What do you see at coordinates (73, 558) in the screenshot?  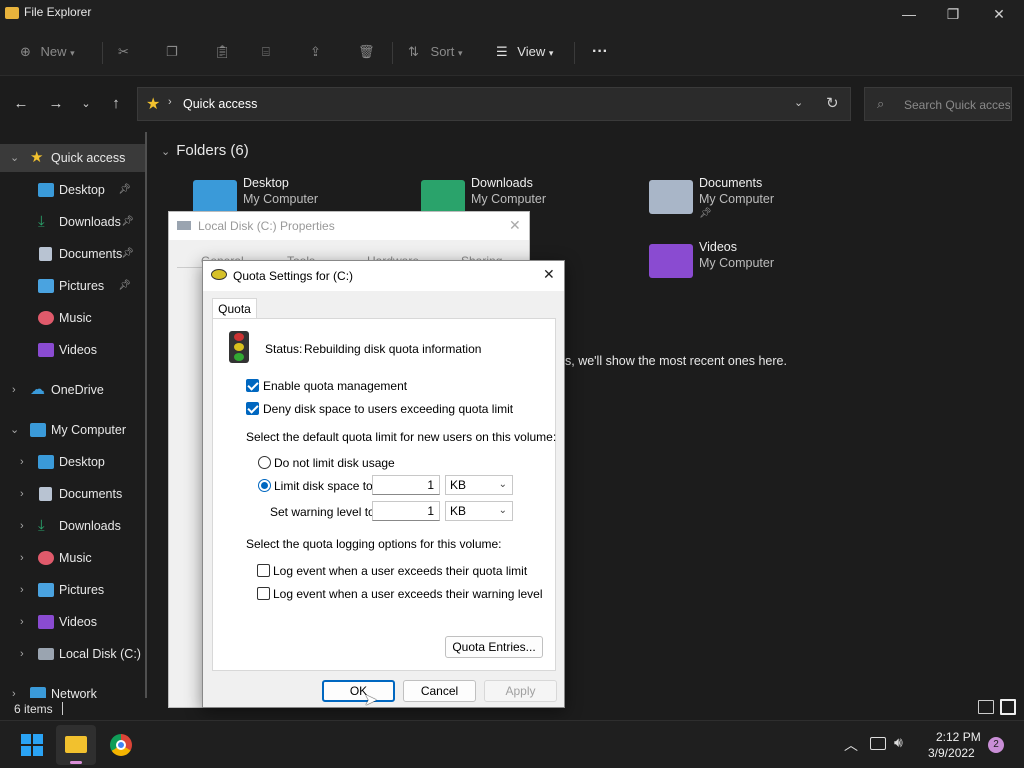 I see `sidebar-item-mc-music: › Music` at bounding box center [73, 558].